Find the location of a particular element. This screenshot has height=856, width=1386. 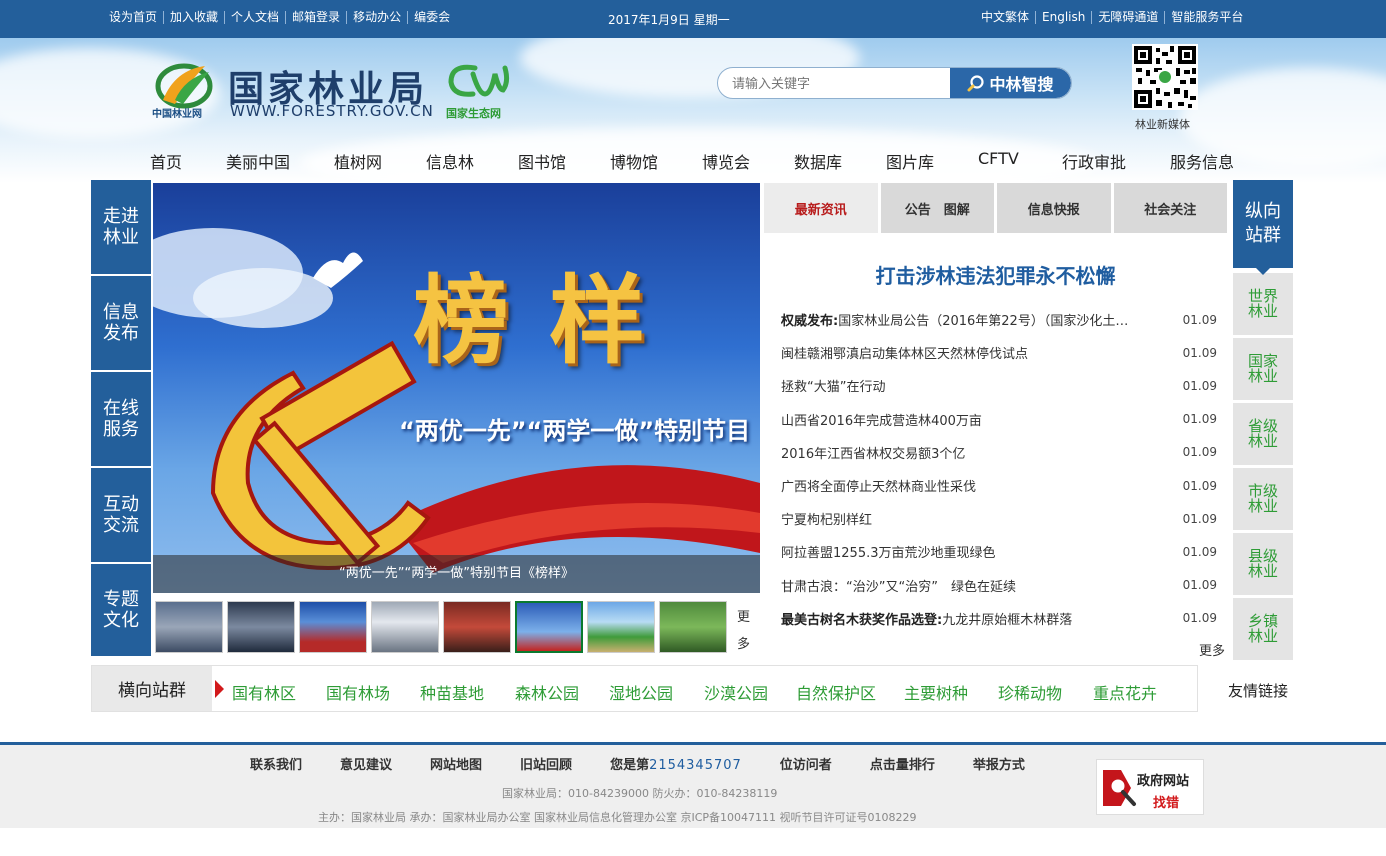

search-input is located at coordinates (842, 83).